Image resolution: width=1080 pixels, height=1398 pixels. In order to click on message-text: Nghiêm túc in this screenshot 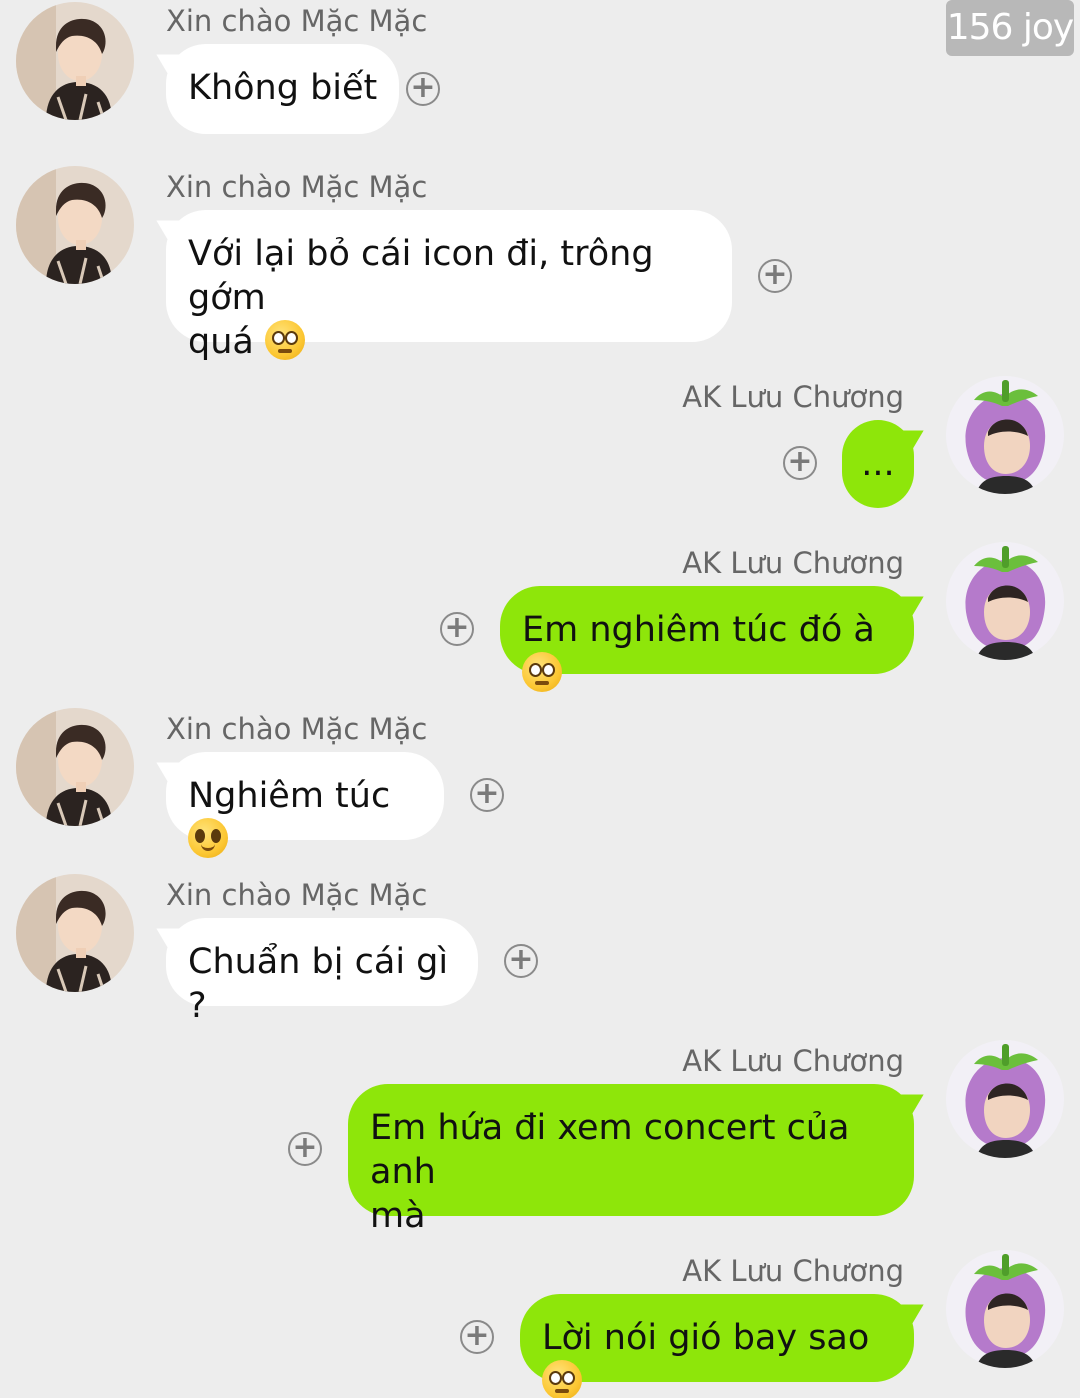, I will do `click(289, 796)`.